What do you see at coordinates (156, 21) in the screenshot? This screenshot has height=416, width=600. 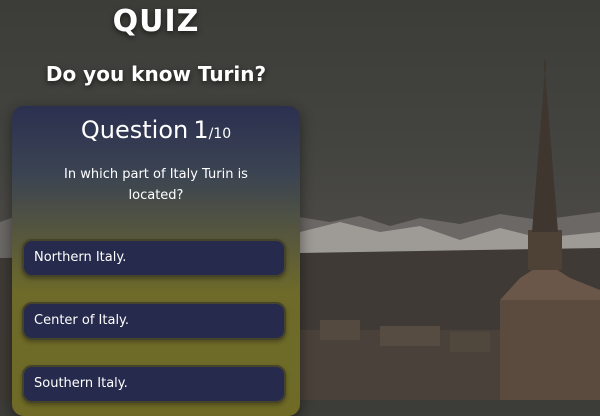 I see `quiz-title: QUIZ` at bounding box center [156, 21].